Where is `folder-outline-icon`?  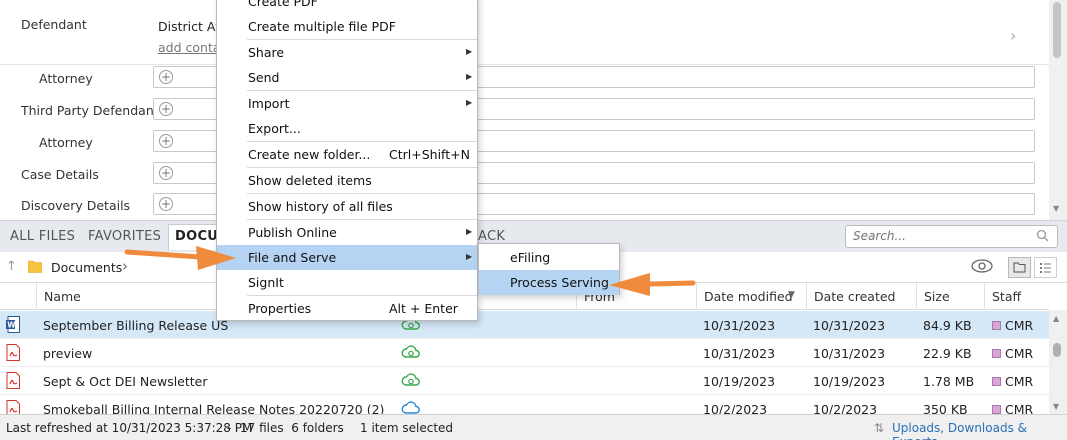 folder-outline-icon is located at coordinates (1019, 267).